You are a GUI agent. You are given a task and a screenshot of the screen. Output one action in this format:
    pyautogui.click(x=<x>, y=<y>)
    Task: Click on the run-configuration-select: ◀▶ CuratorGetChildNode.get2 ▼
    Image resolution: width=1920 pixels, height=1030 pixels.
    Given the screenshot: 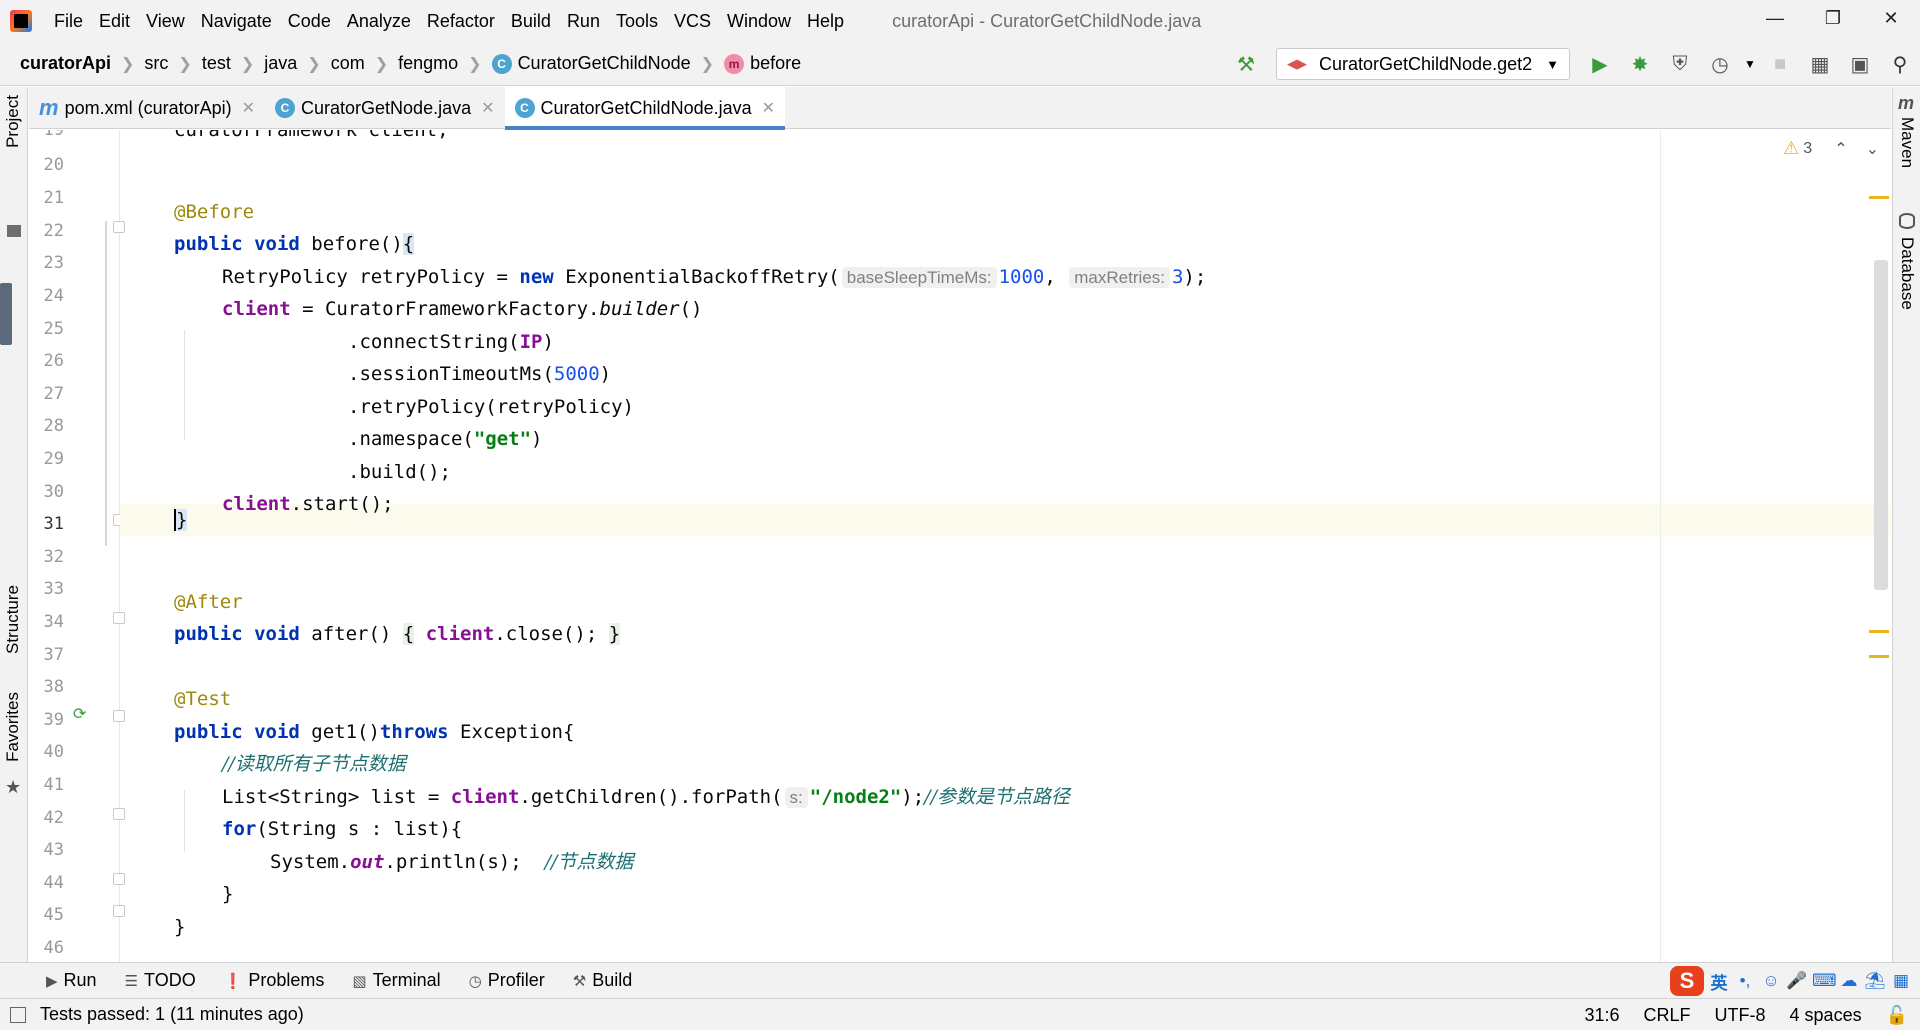 What is the action you would take?
    pyautogui.click(x=1423, y=64)
    